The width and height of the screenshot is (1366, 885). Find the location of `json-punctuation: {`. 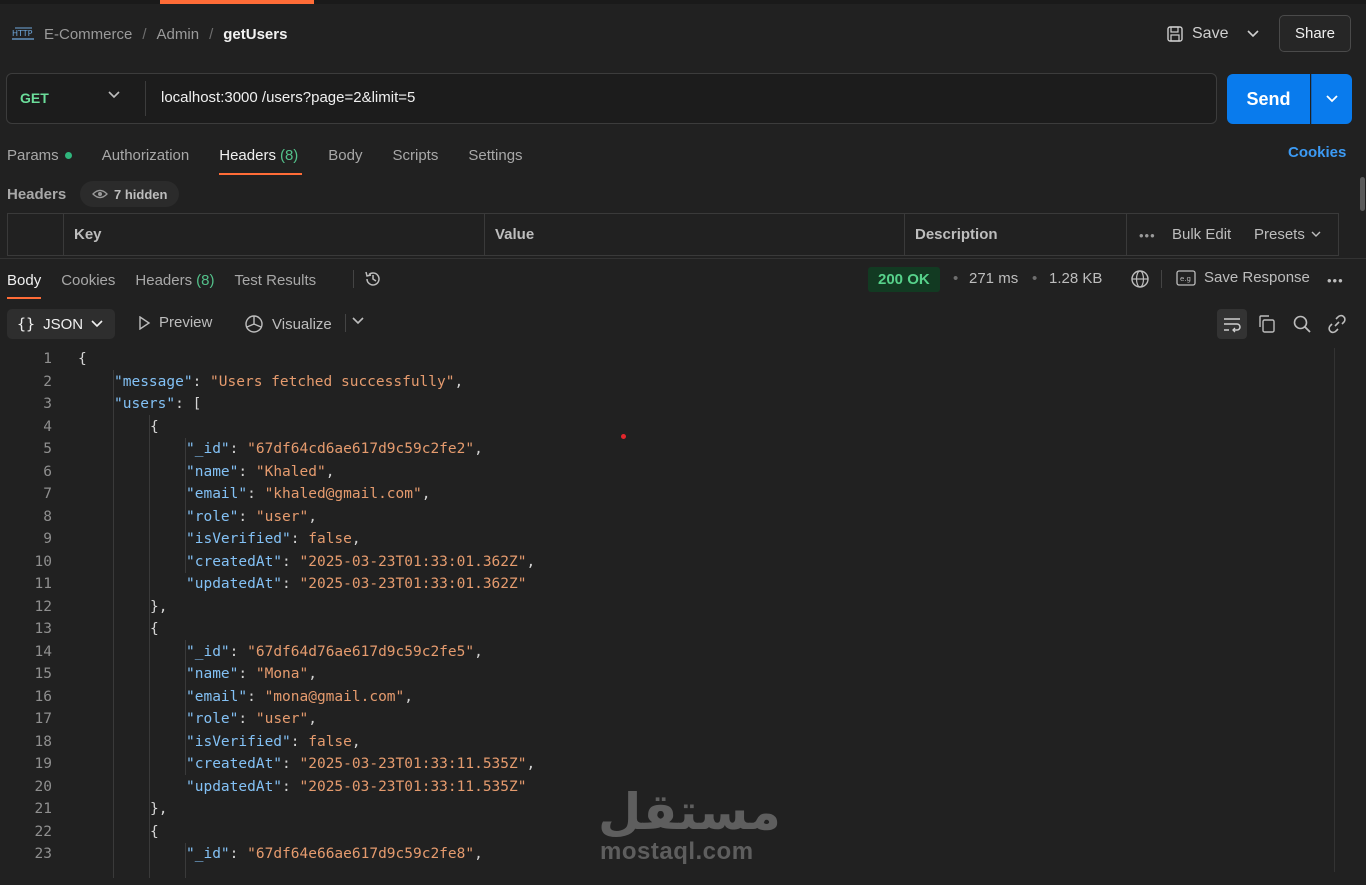

json-punctuation: { is located at coordinates (154, 629).